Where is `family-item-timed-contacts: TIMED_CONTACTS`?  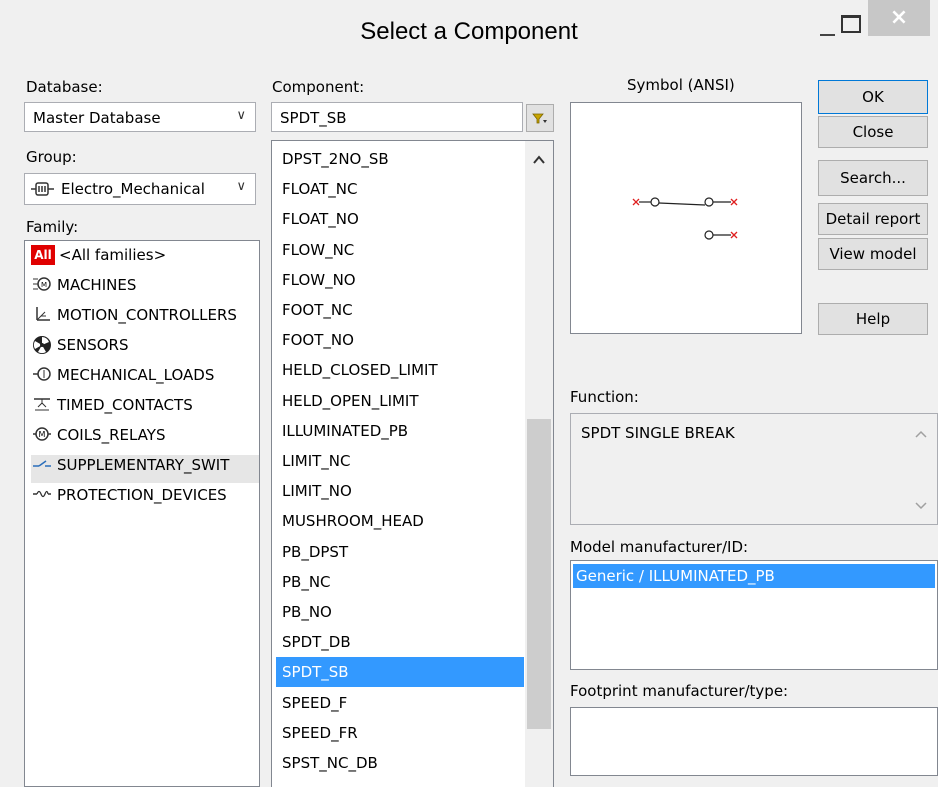 family-item-timed-contacts: TIMED_CONTACTS is located at coordinates (145, 409).